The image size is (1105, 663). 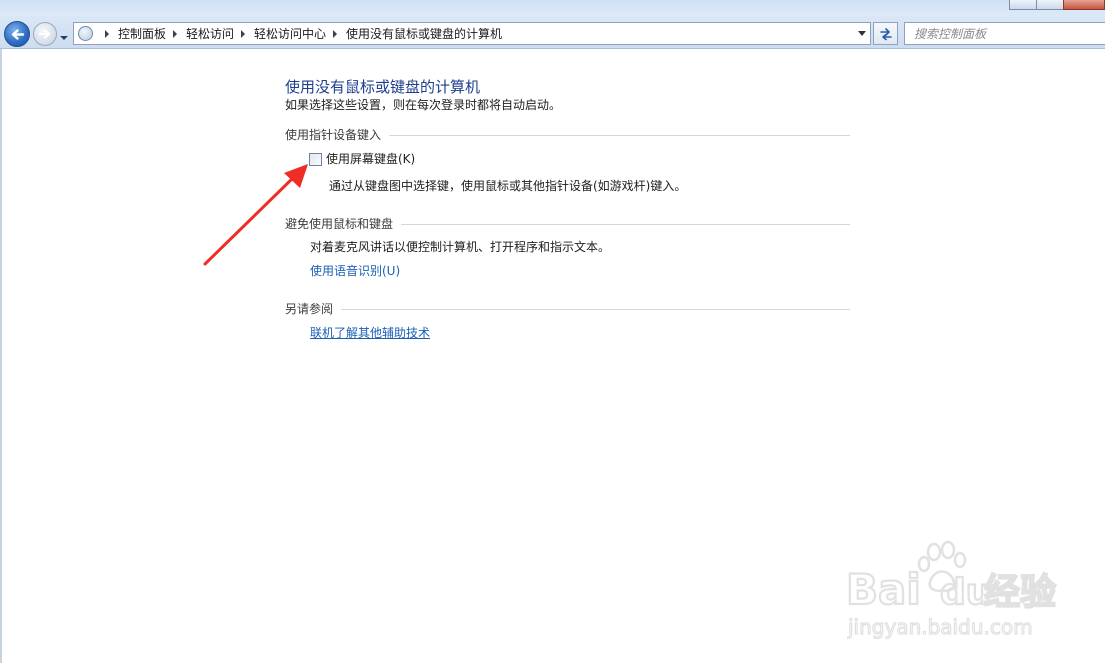 I want to click on refresh-icon, so click(x=886, y=34).